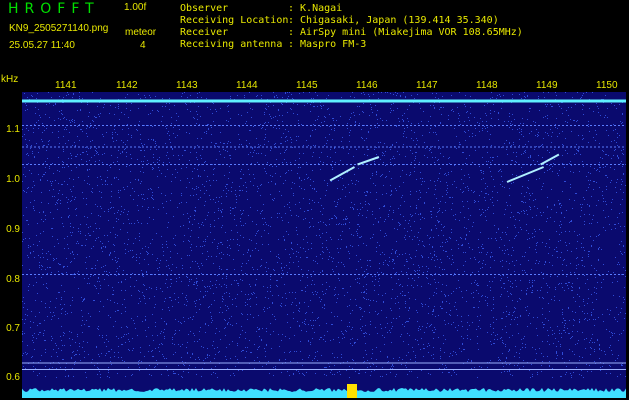 The height and width of the screenshot is (400, 629). Describe the element at coordinates (607, 85) in the screenshot. I see `x-tick-label: 1150` at that location.